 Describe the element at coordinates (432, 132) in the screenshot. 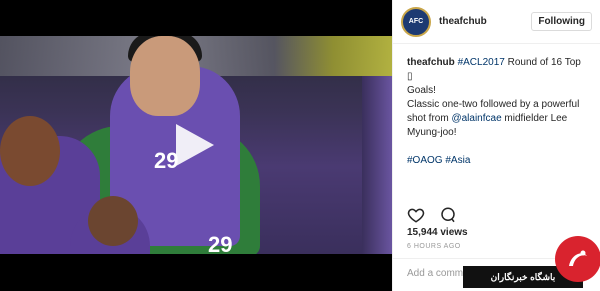

I see `caption-line-5: Myung-joo!` at that location.